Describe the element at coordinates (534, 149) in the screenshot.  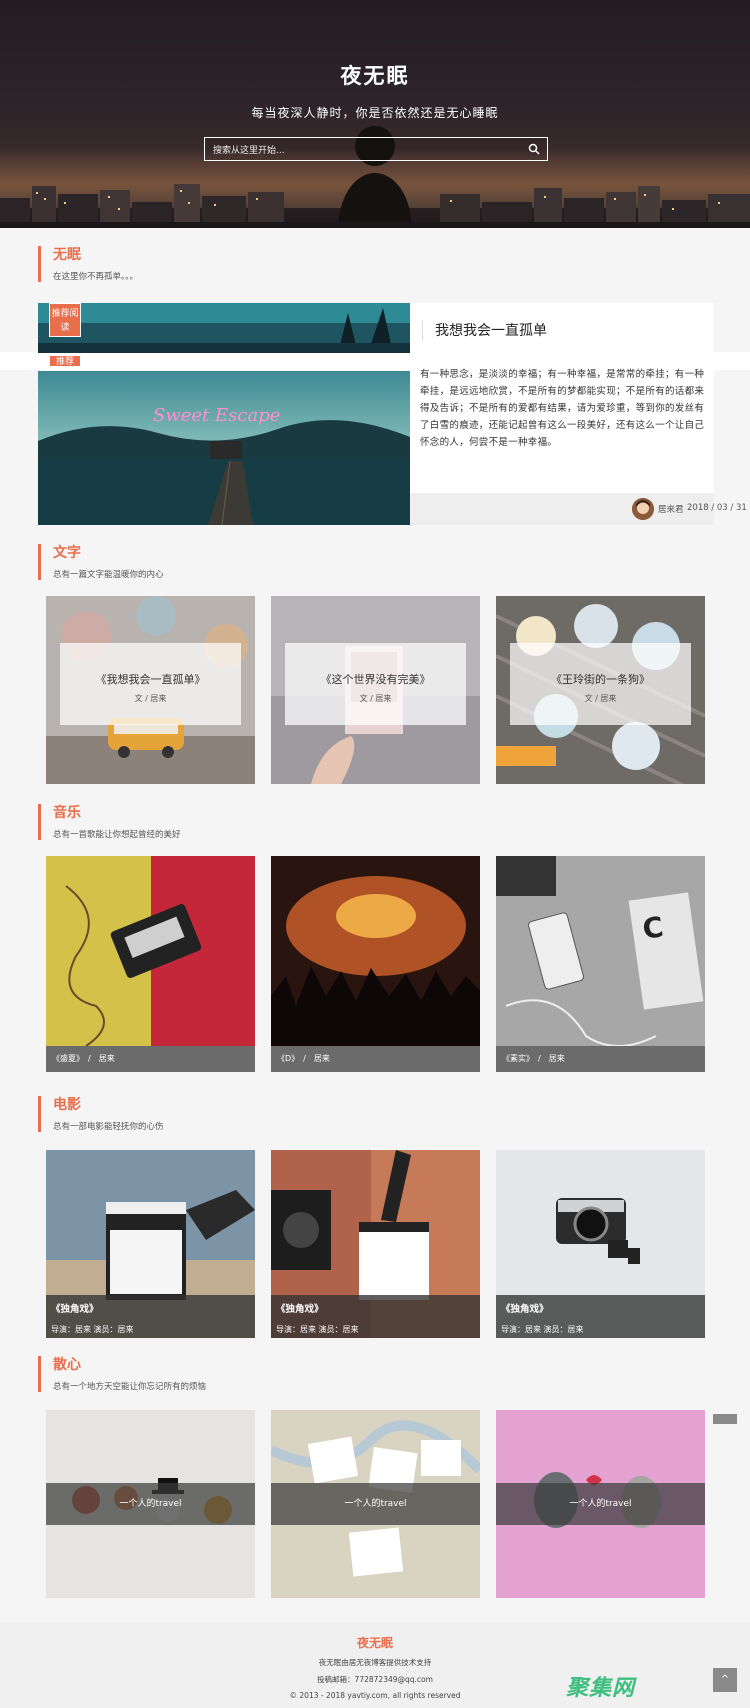
I see `search-icon` at that location.